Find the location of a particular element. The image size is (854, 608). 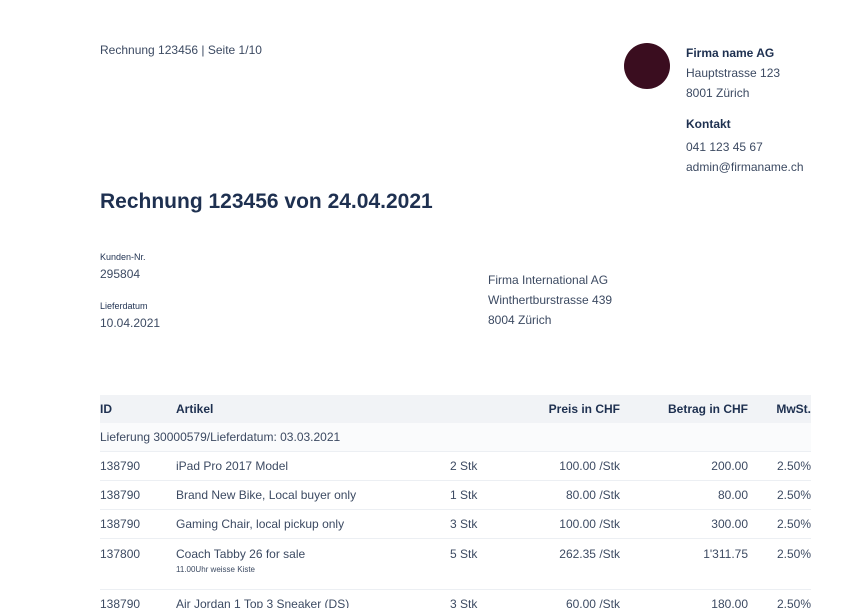

row-price: 80.00 /Stk is located at coordinates (565, 495).